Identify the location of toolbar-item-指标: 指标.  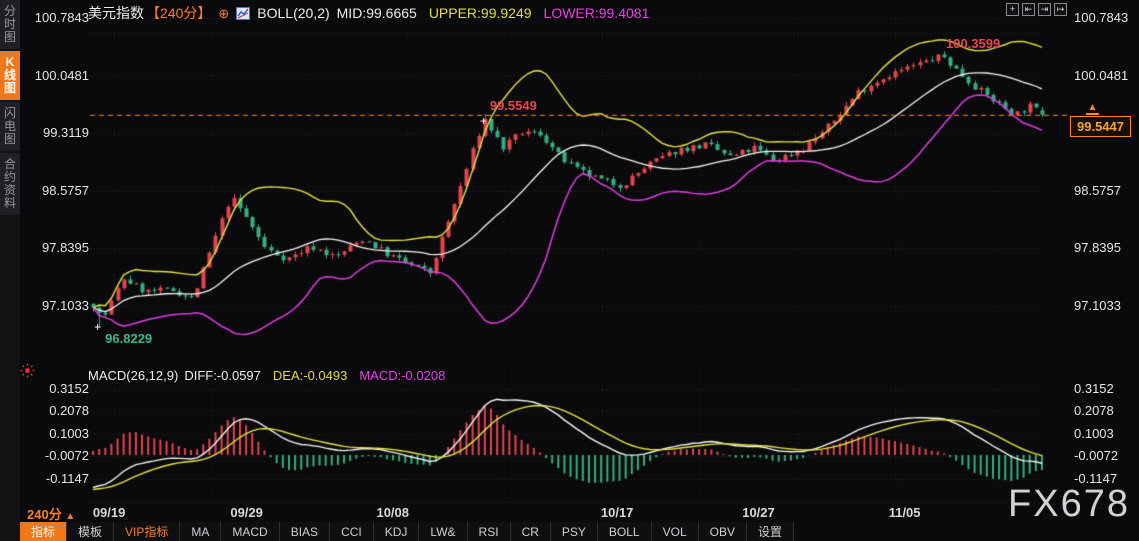
(44, 531).